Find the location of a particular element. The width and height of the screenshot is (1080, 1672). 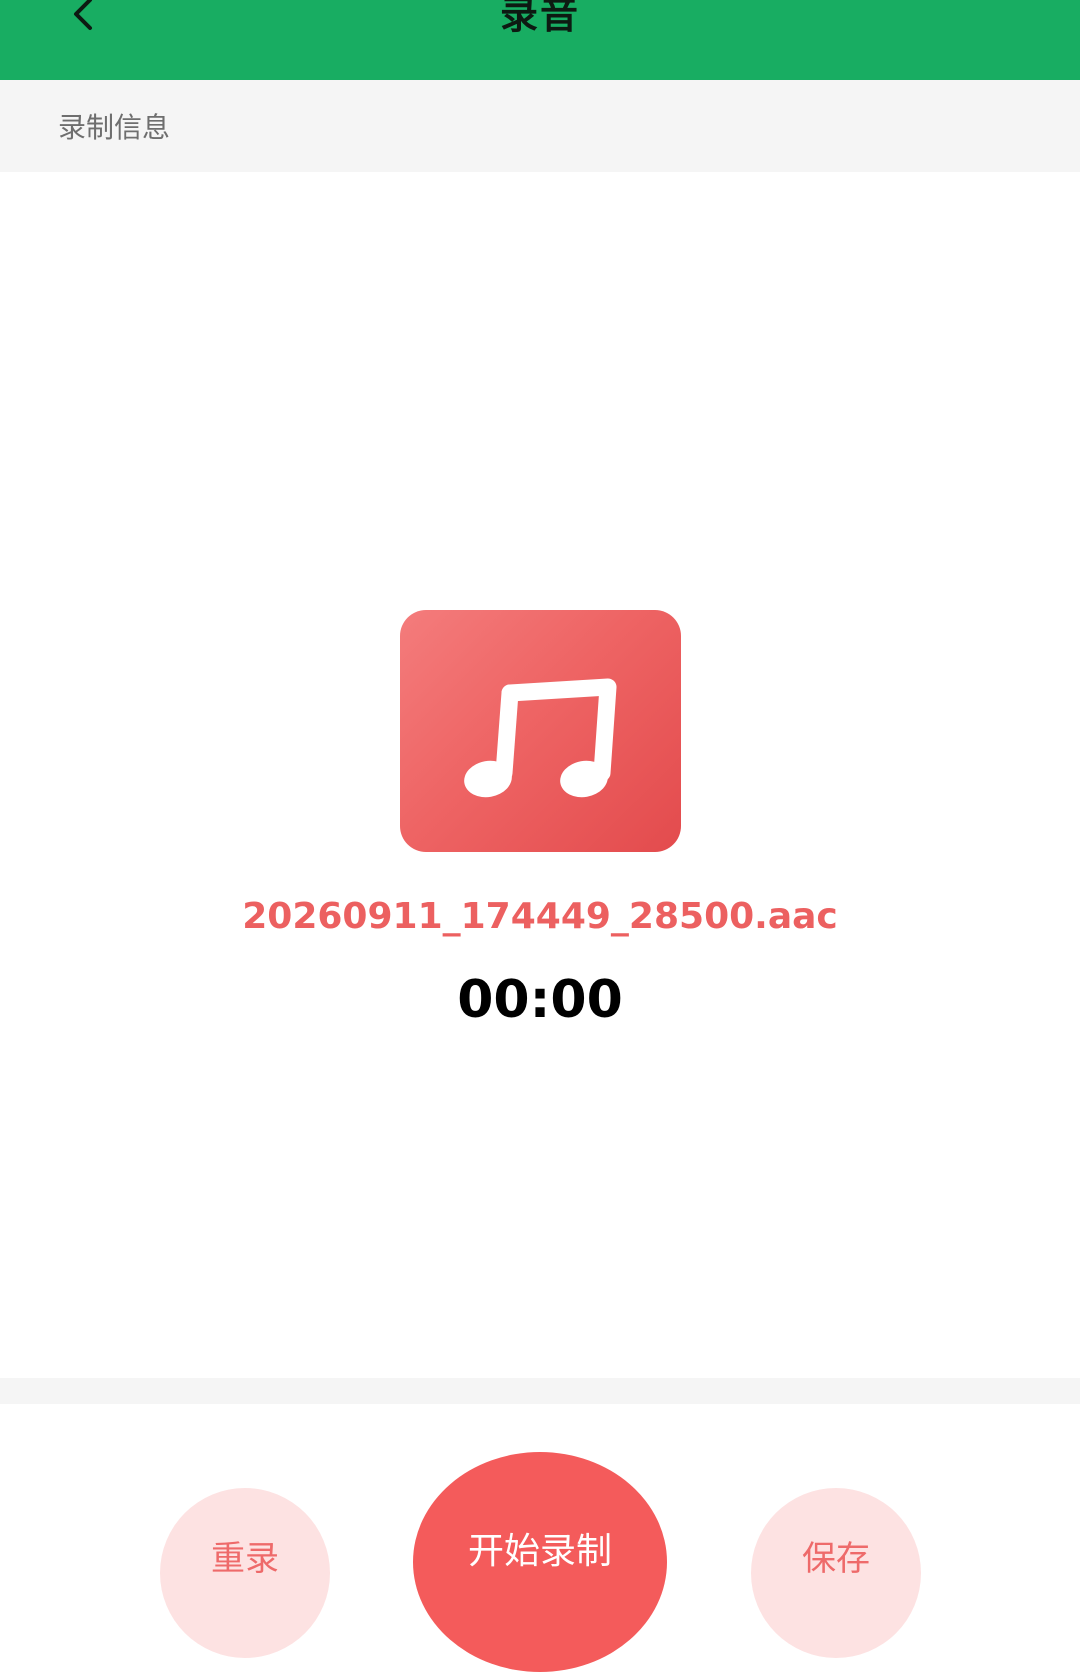

start-recording-button: 开始录制 is located at coordinates (540, 1562).